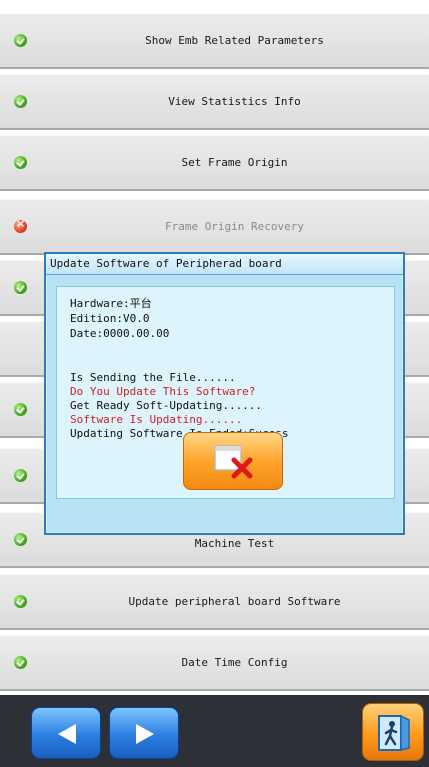 The height and width of the screenshot is (767, 429). I want to click on menu-item-frame-origin-recovery: Frame Origin Recovery, so click(214, 227).